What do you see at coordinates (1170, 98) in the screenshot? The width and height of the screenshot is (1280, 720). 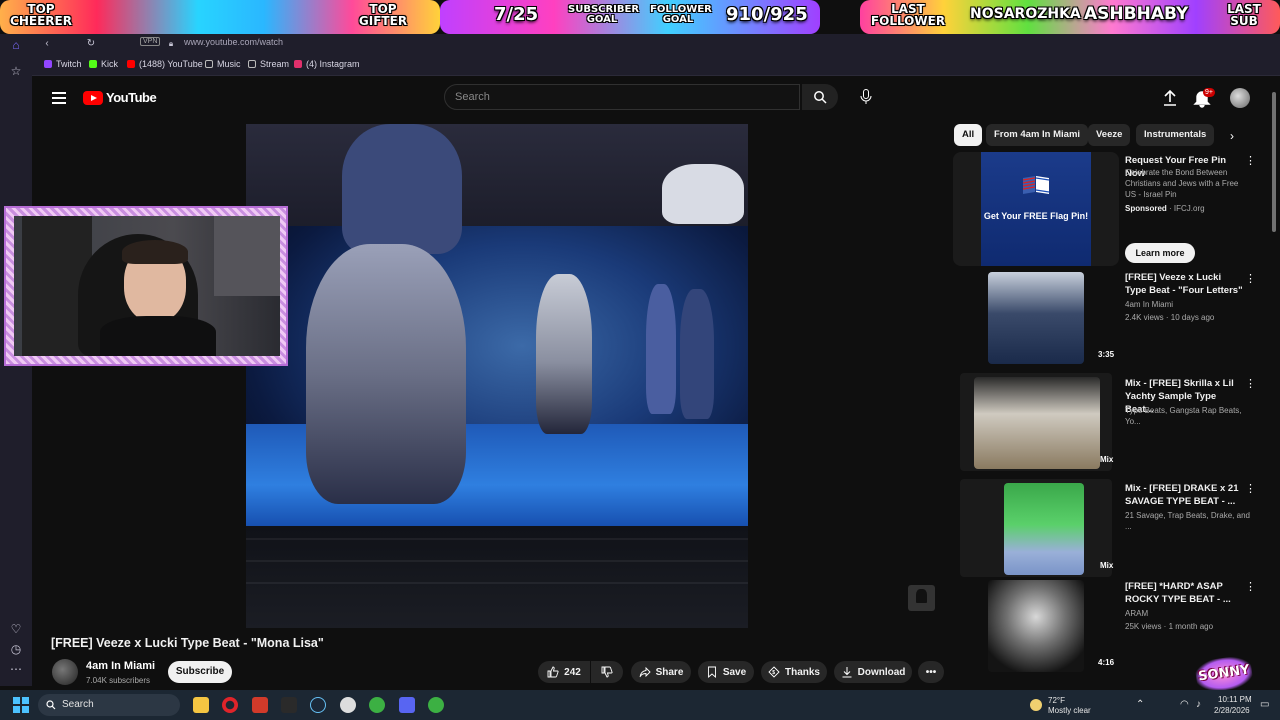 I see `upload-icon` at bounding box center [1170, 98].